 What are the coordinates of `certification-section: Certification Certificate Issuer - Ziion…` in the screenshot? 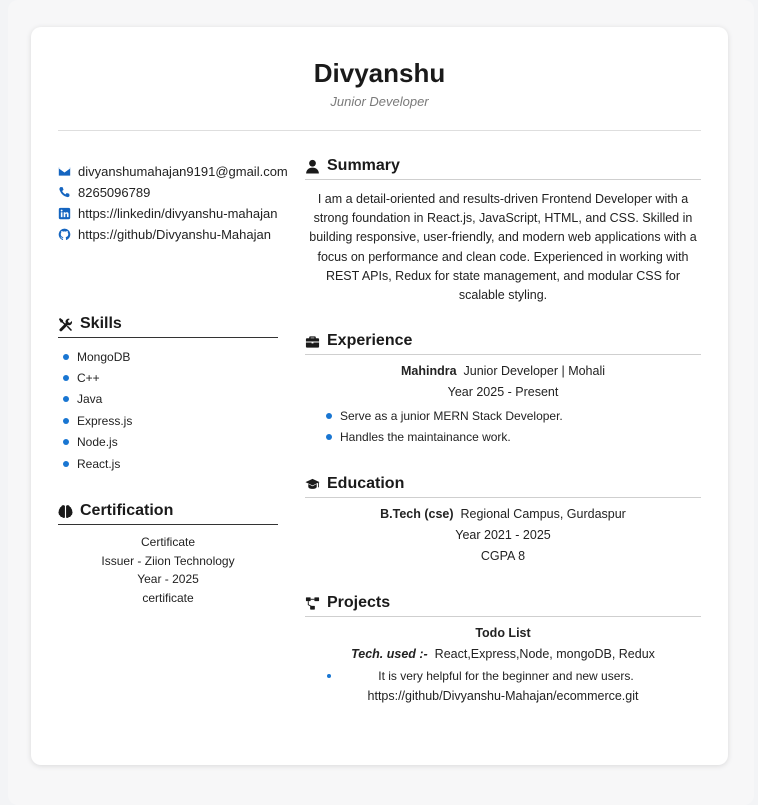 It's located at (168, 554).